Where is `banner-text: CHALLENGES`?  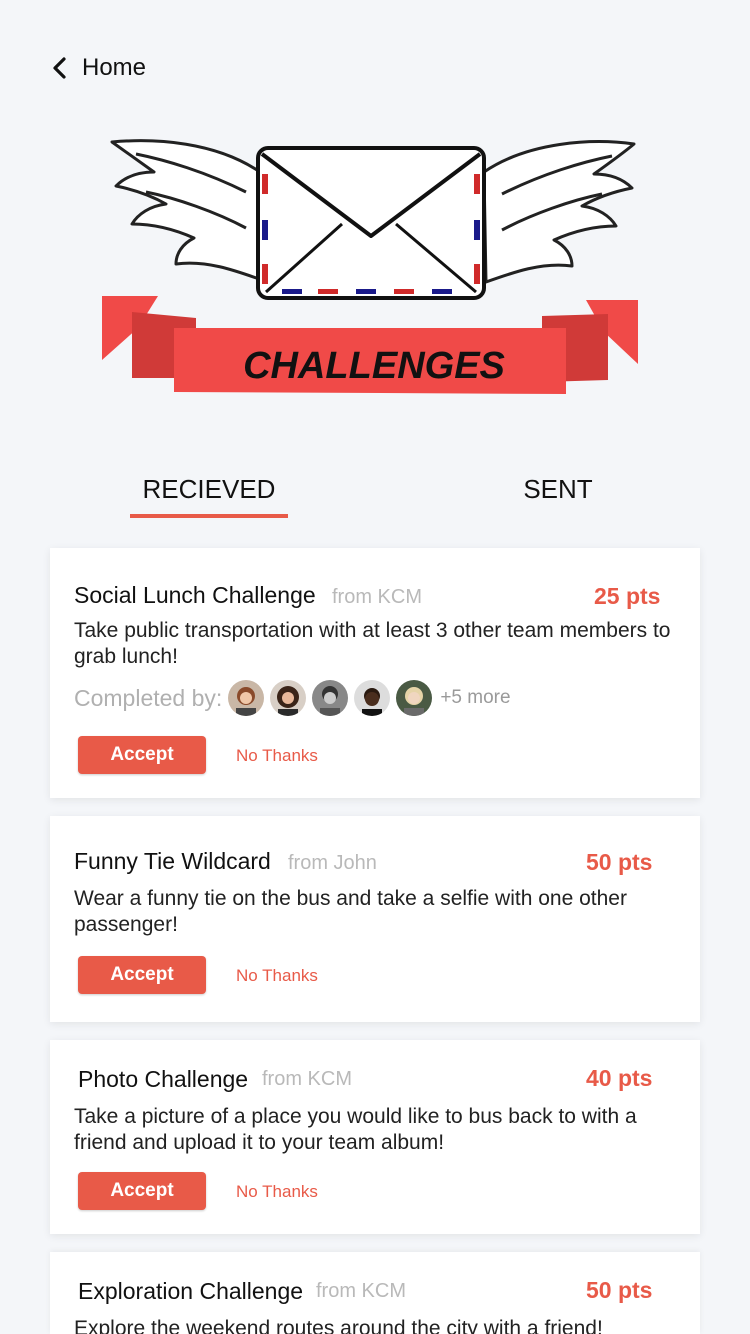
banner-text: CHALLENGES is located at coordinates (374, 366).